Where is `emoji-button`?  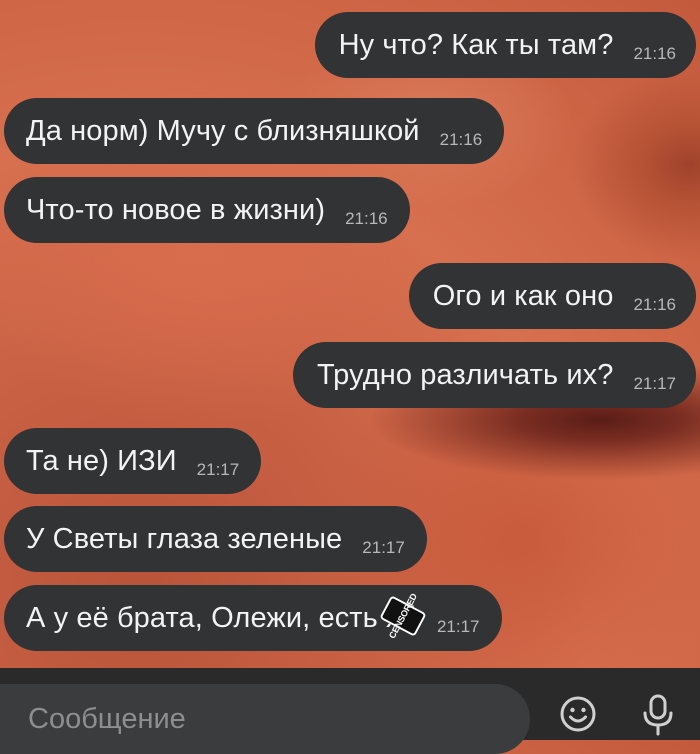 emoji-button is located at coordinates (578, 714).